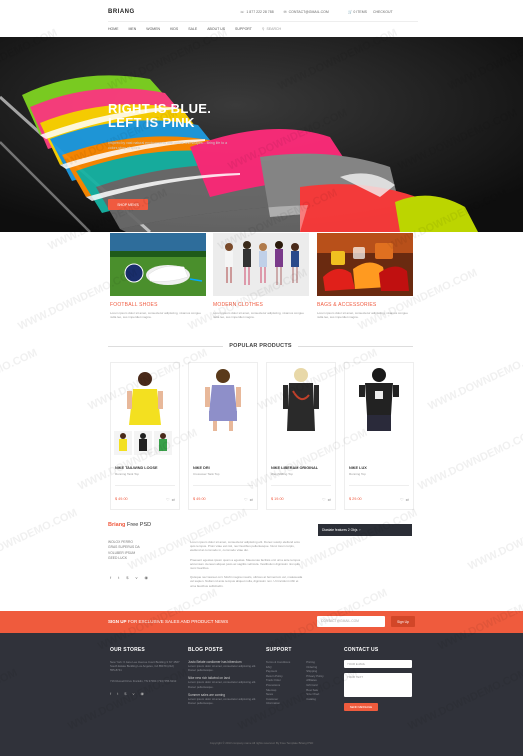 This screenshot has height=756, width=523. What do you see at coordinates (124, 558) in the screenshot?
I see `about-list-item: GEED LUCK` at bounding box center [124, 558].